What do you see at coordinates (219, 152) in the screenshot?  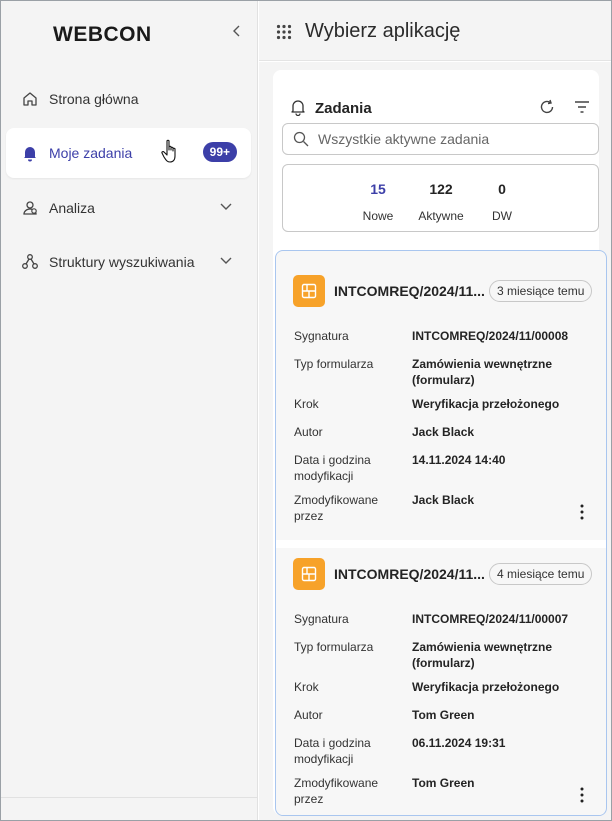 I see `task-count-badge: 99+` at bounding box center [219, 152].